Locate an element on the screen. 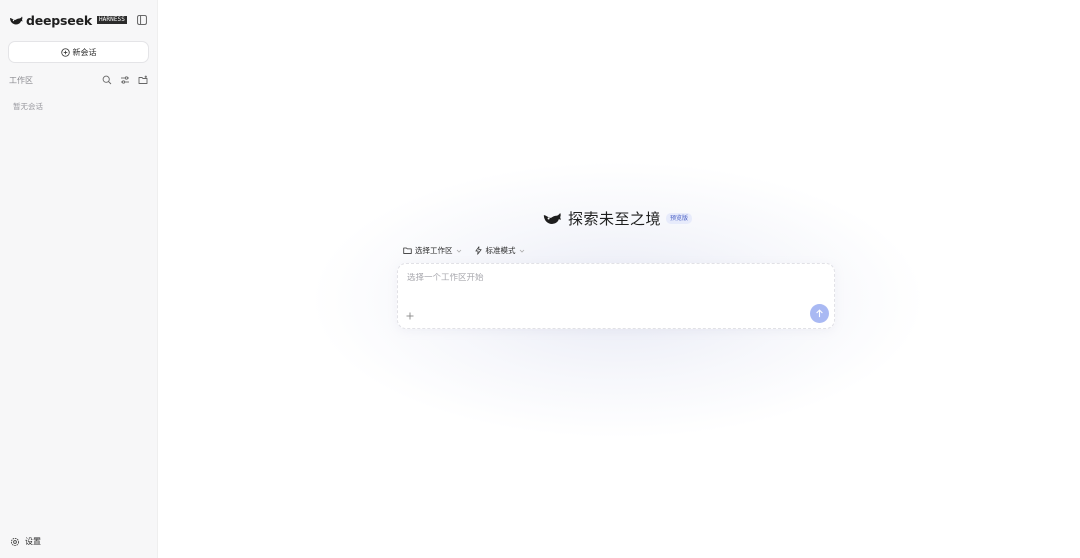 The width and height of the screenshot is (1080, 558). workspace-select: 选择工作区 is located at coordinates (432, 250).